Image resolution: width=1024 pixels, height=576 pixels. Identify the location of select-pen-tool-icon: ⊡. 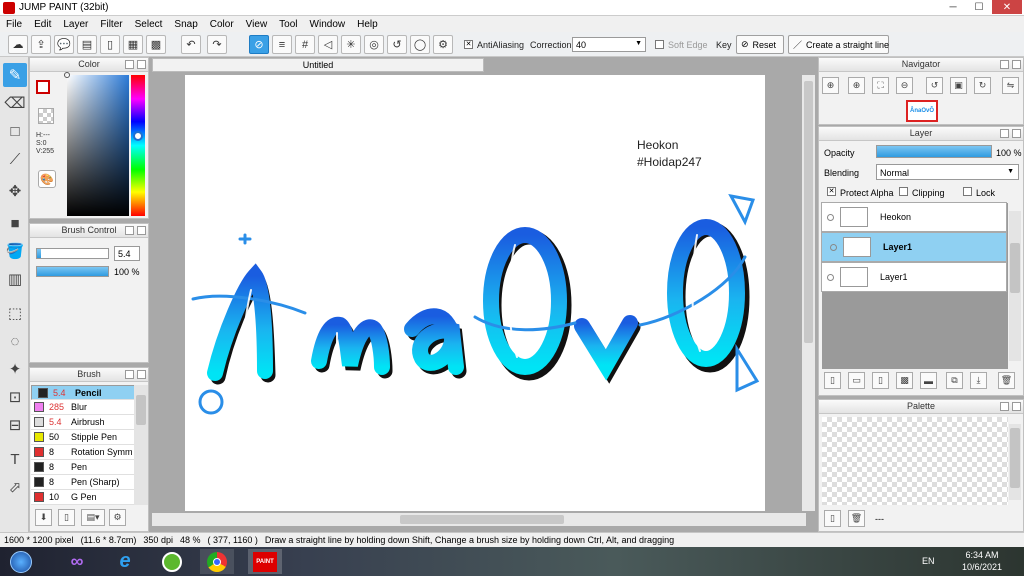
(15, 397).